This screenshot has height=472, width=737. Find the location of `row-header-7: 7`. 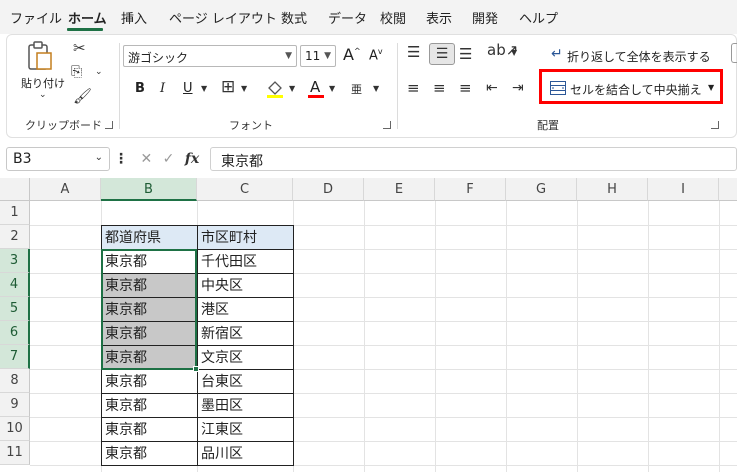

row-header-7: 7 is located at coordinates (15, 357).